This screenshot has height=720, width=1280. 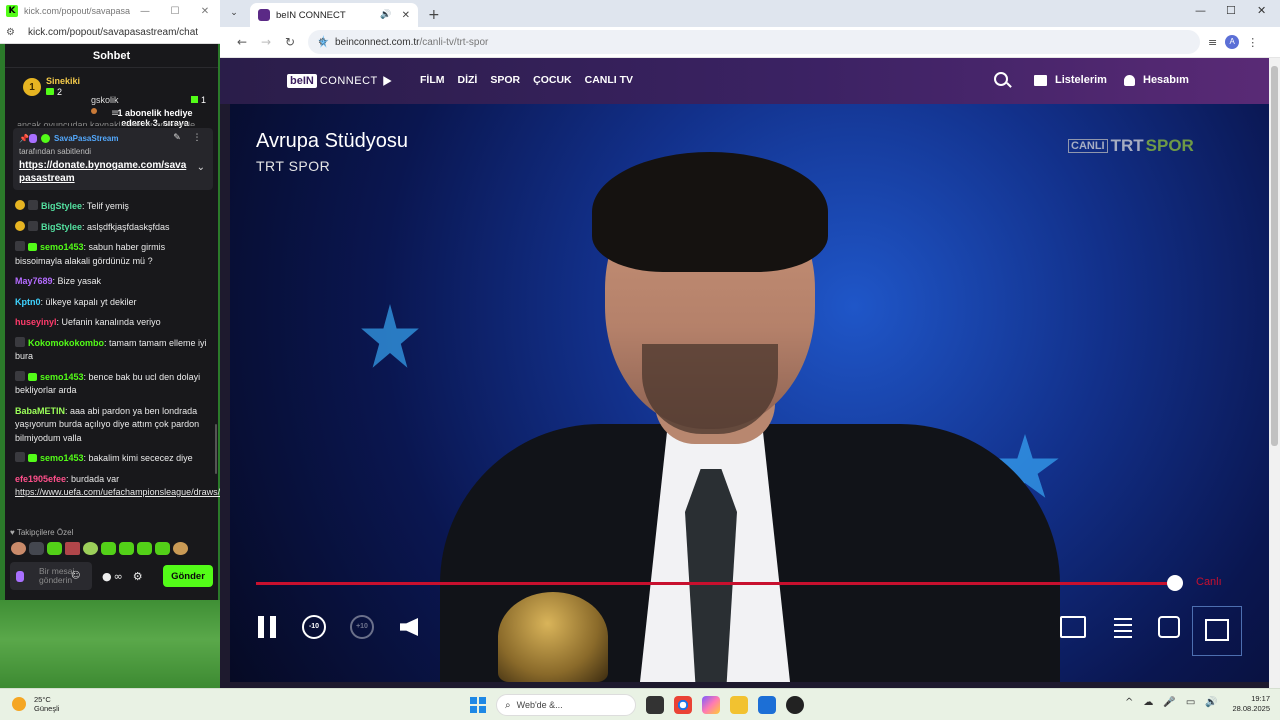 What do you see at coordinates (1217, 630) in the screenshot?
I see `fullscreen-icon` at bounding box center [1217, 630].